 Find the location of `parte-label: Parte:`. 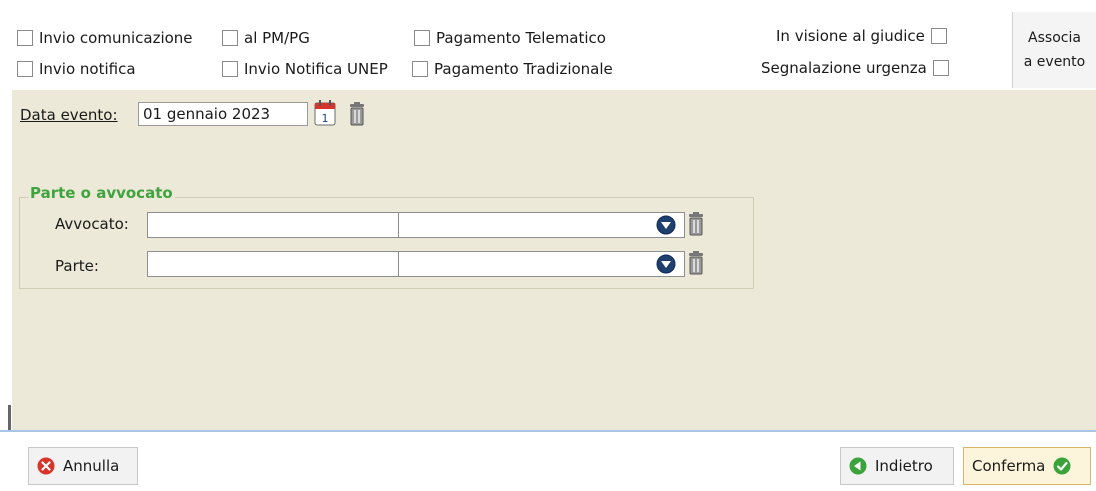

parte-label: Parte: is located at coordinates (77, 266).